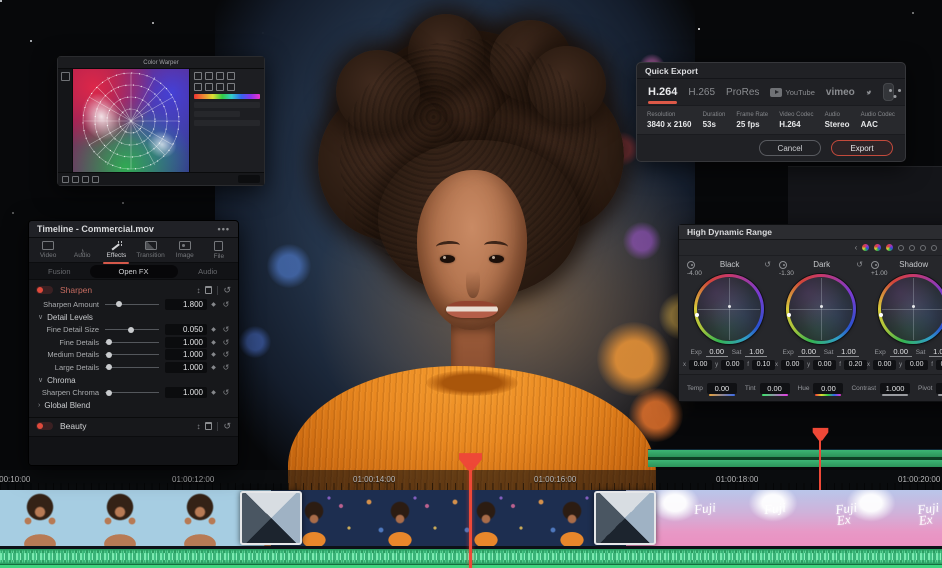 The image size is (942, 568). What do you see at coordinates (151, 250) in the screenshot?
I see `tab-transition: Transition` at bounding box center [151, 250].